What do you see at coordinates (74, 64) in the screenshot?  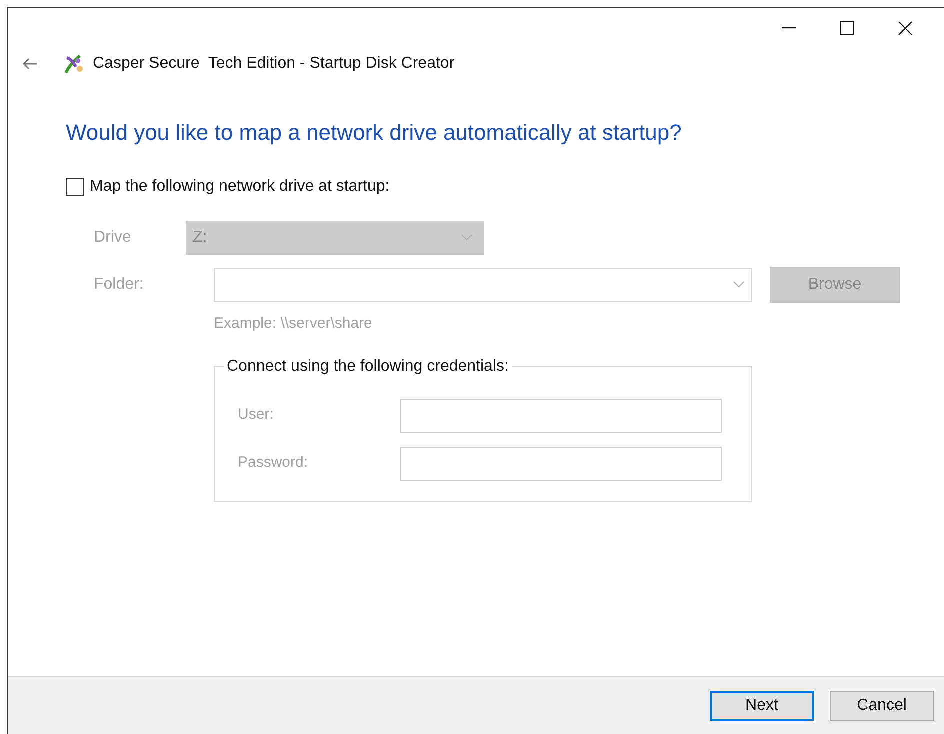 I see `app-logo-icon` at bounding box center [74, 64].